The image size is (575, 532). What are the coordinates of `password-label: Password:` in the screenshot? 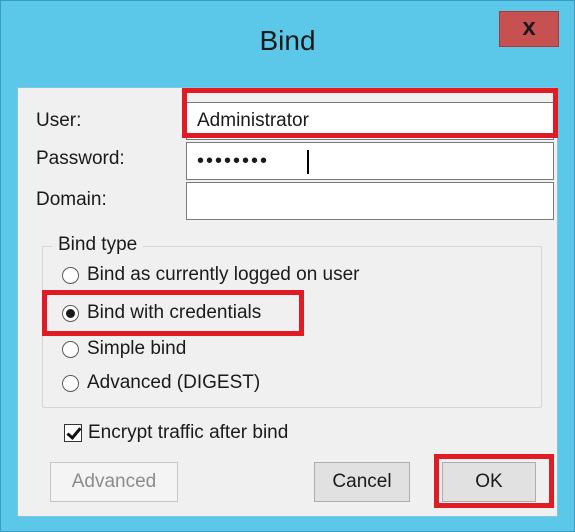 It's located at (80, 158).